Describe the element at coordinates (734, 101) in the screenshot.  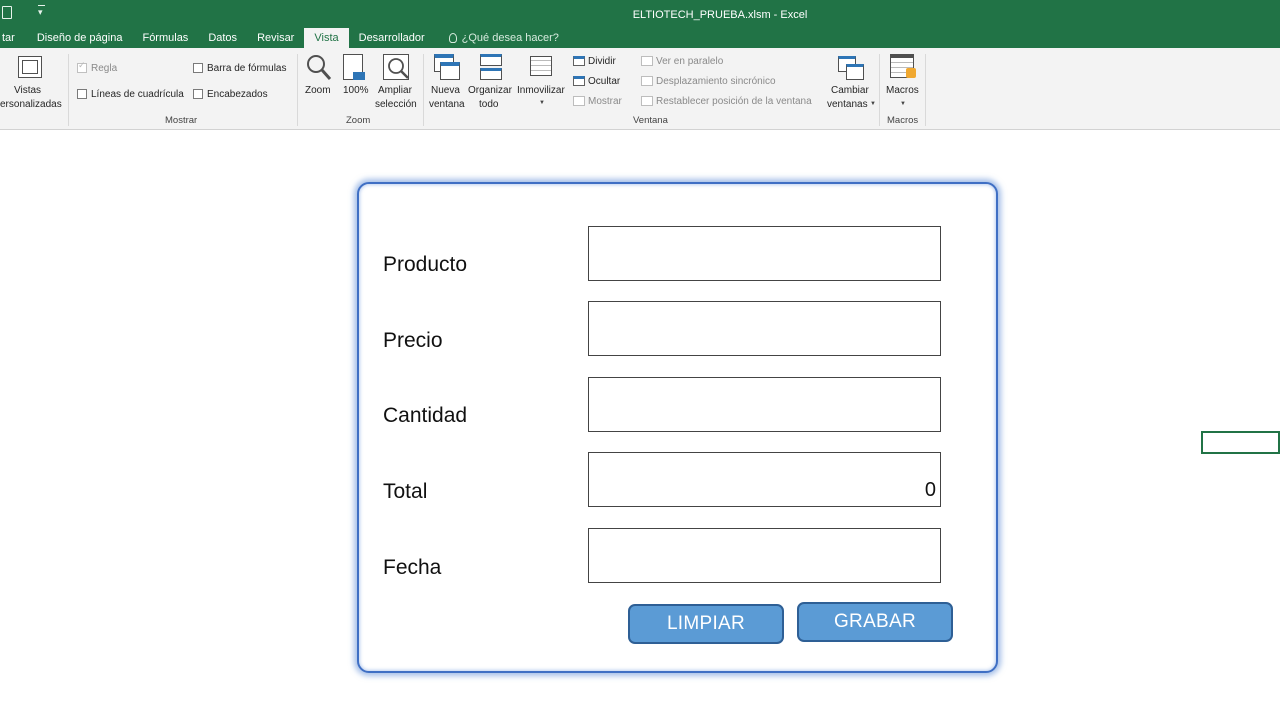
I see `reset-position-label: Restablecer posición de la ventana` at that location.